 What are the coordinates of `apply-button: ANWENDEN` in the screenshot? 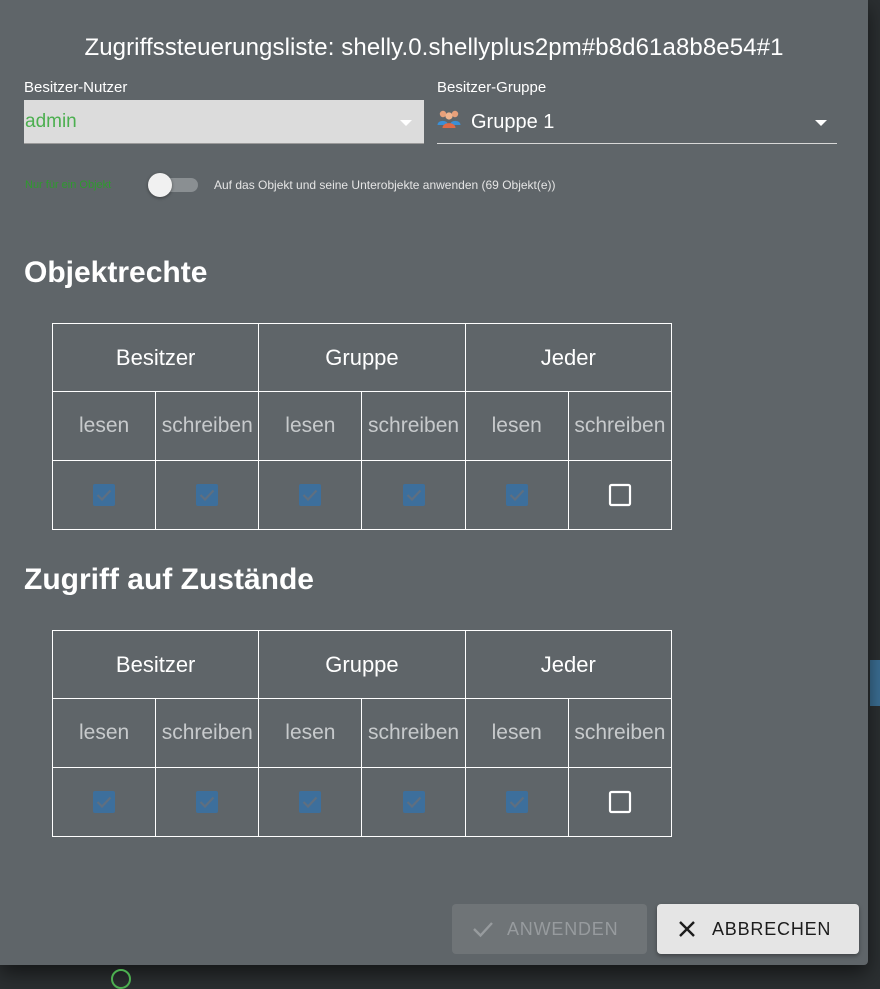 It's located at (549, 929).